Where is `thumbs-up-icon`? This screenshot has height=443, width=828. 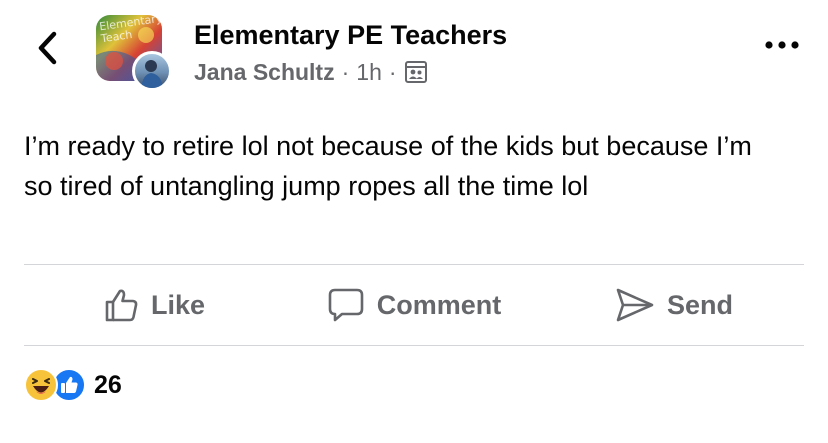
thumbs-up-icon is located at coordinates (121, 305).